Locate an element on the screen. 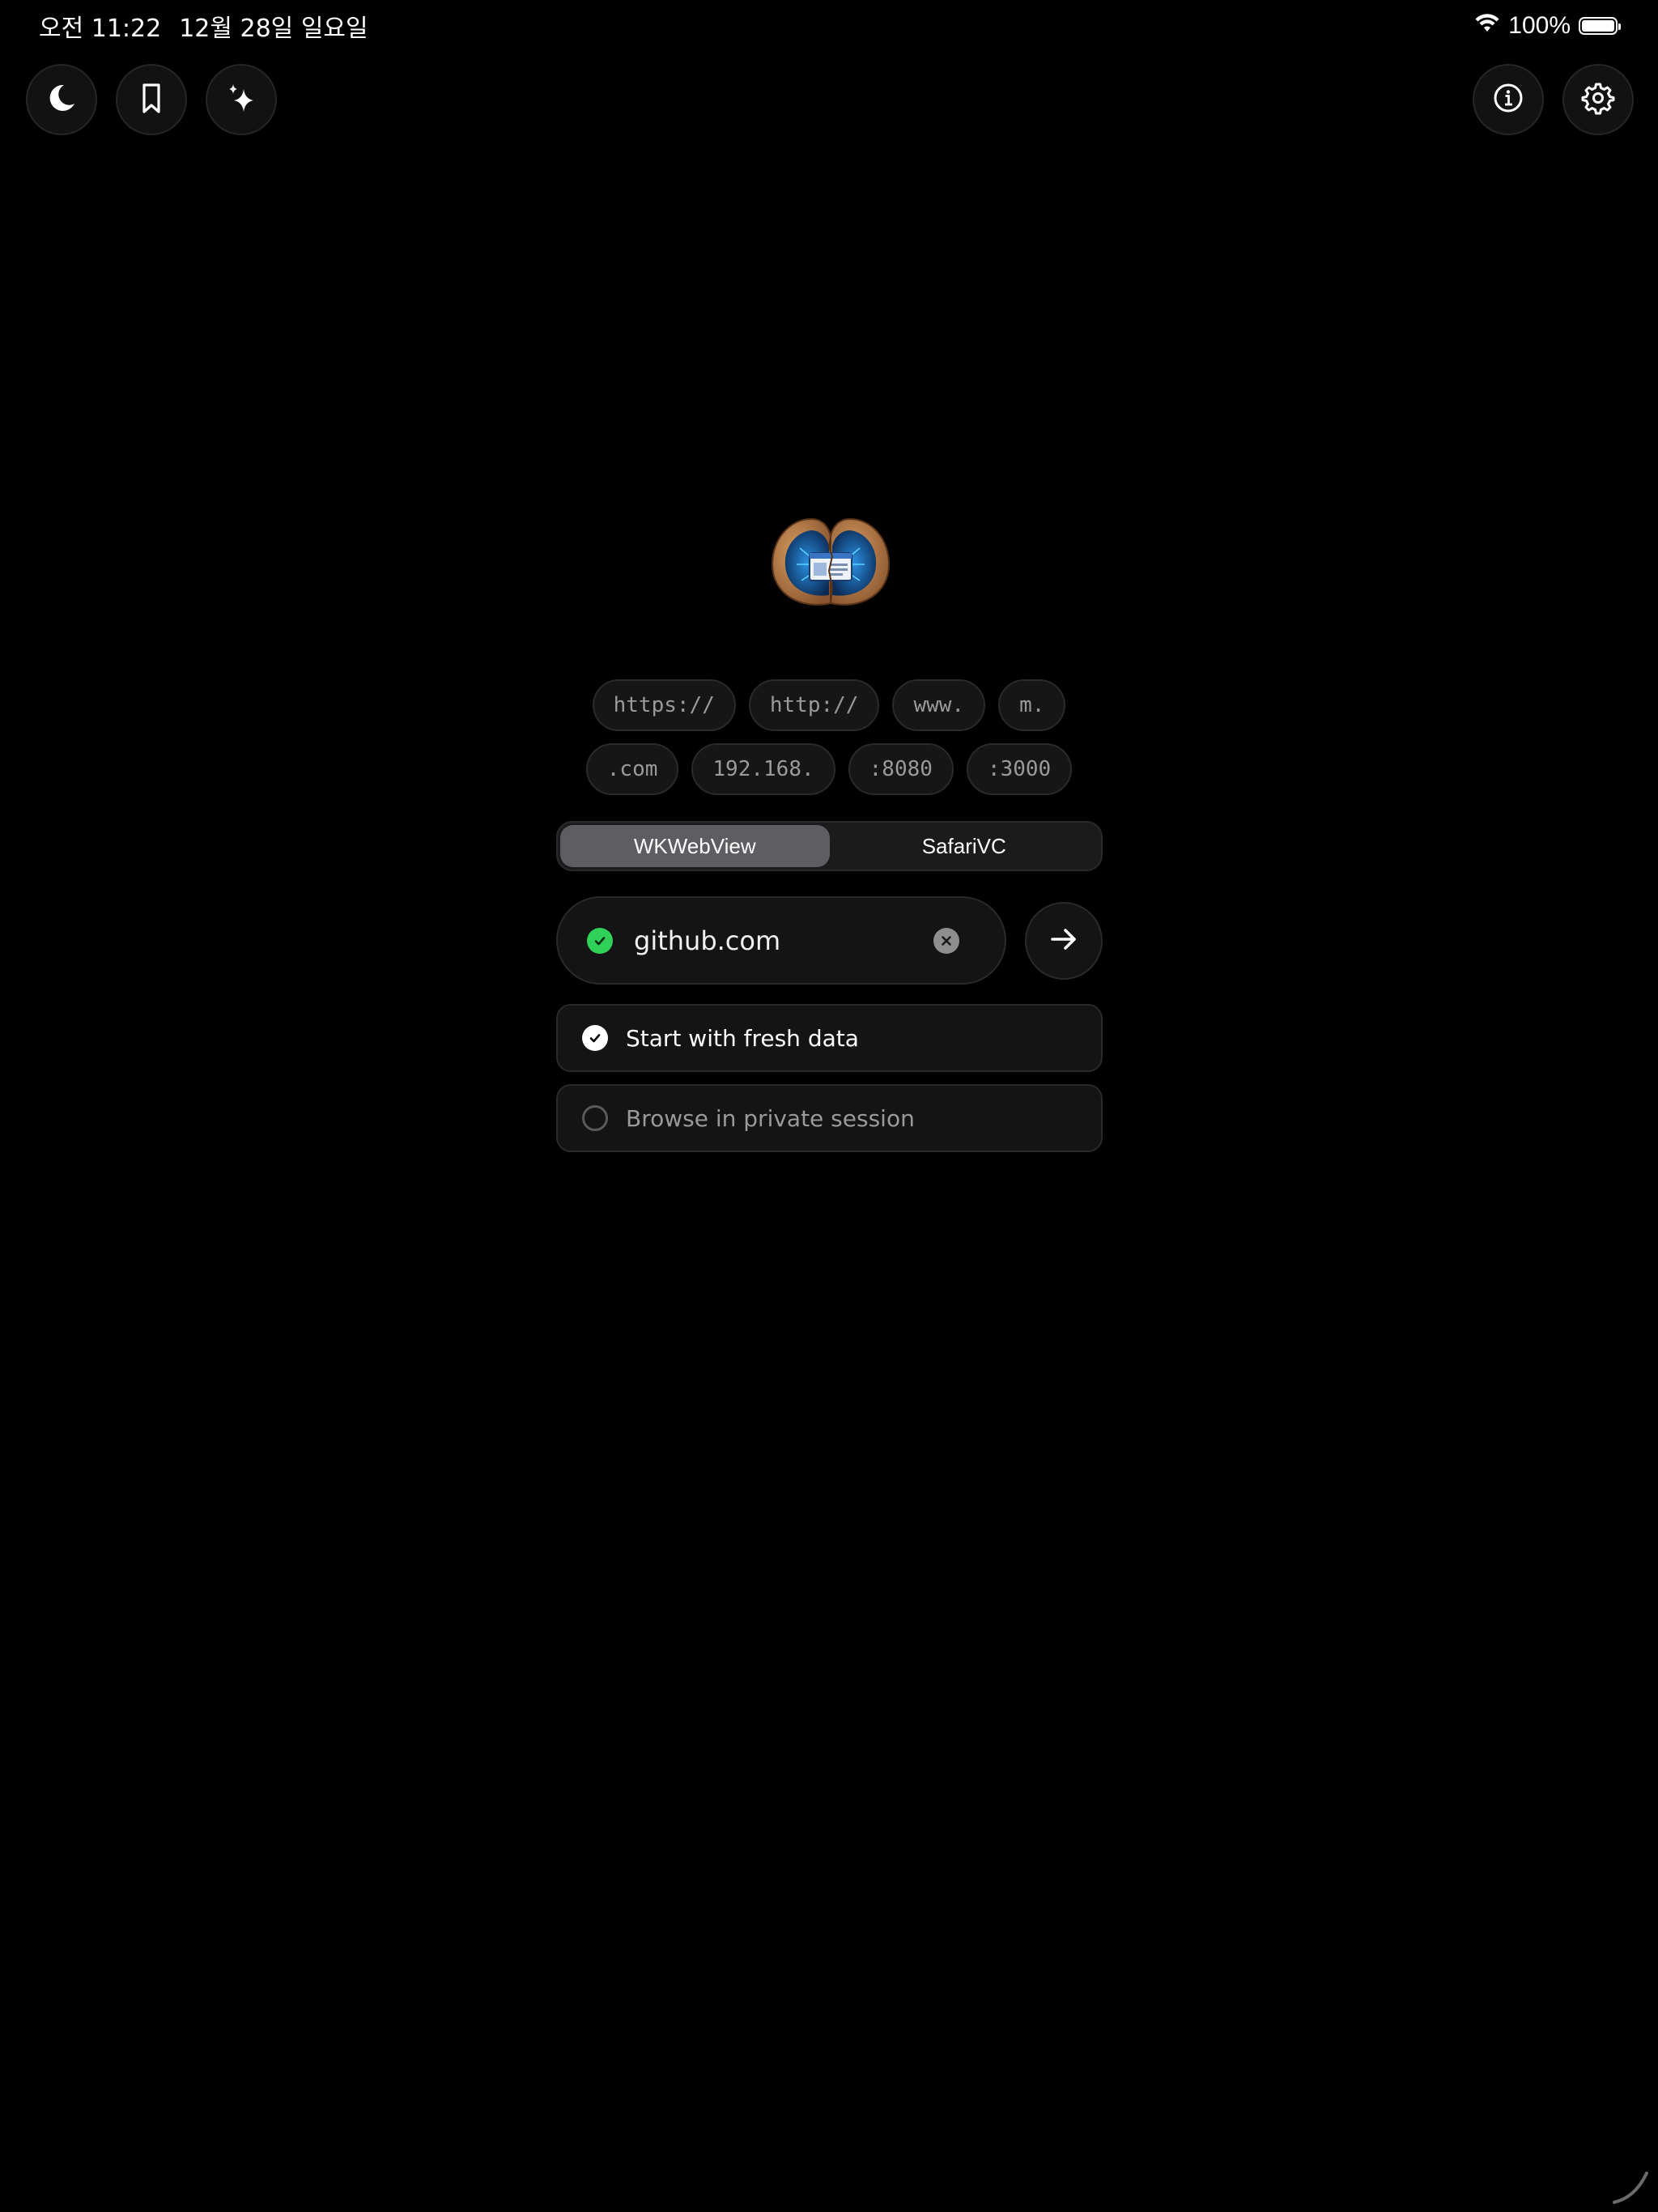  prefix-chips-row-1: https:// http:// www. m. is located at coordinates (829, 705).